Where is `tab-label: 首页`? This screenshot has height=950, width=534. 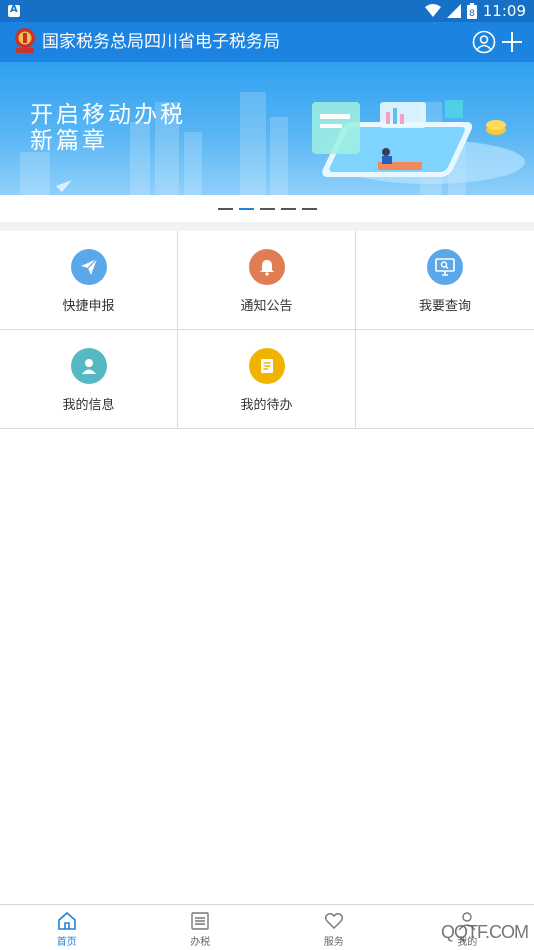 tab-label: 首页 is located at coordinates (66, 942).